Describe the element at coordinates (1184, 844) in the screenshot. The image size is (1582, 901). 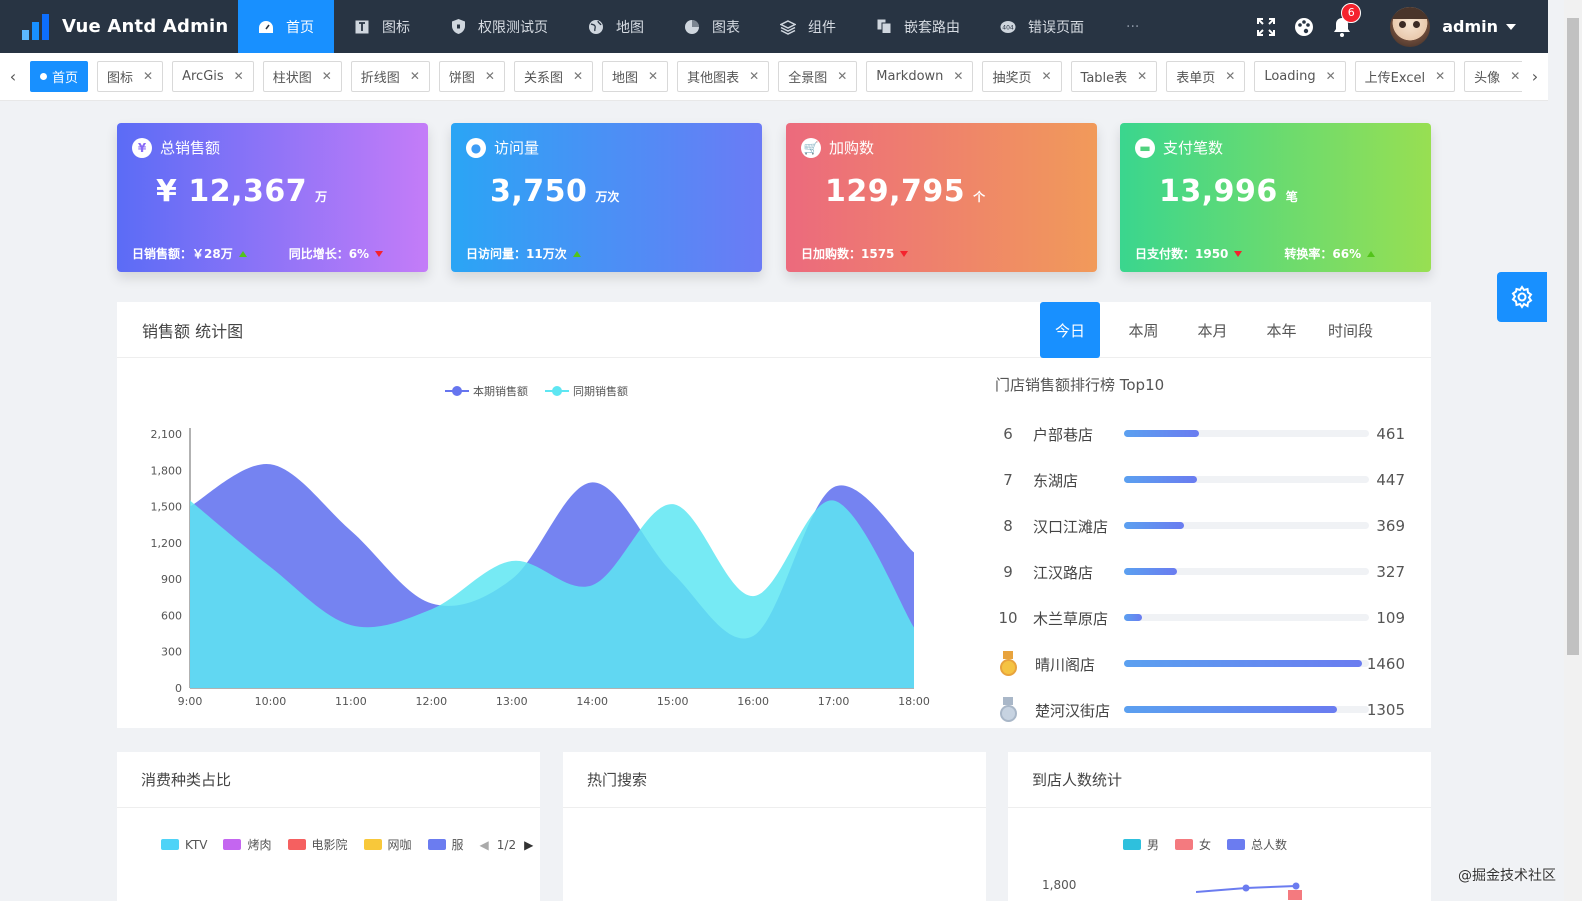
I see `legend-swatch` at that location.